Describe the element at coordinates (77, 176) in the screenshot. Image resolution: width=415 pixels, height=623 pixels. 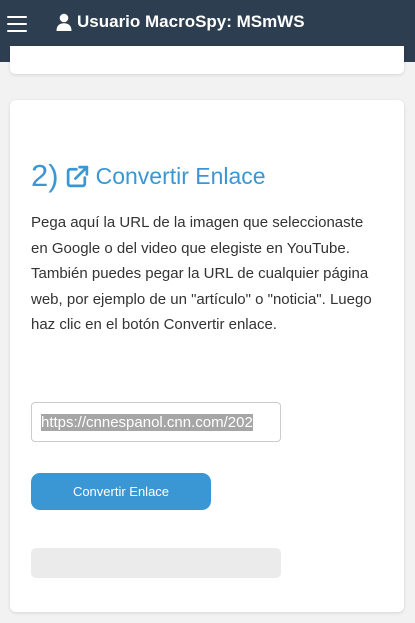
I see `external-link-icon` at that location.